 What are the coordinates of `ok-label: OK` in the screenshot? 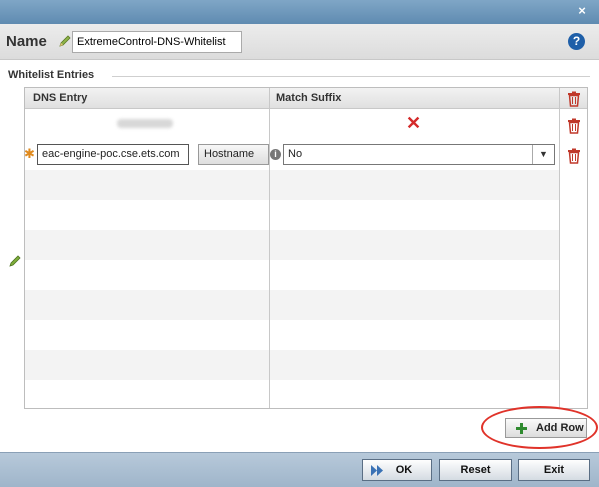 It's located at (404, 470).